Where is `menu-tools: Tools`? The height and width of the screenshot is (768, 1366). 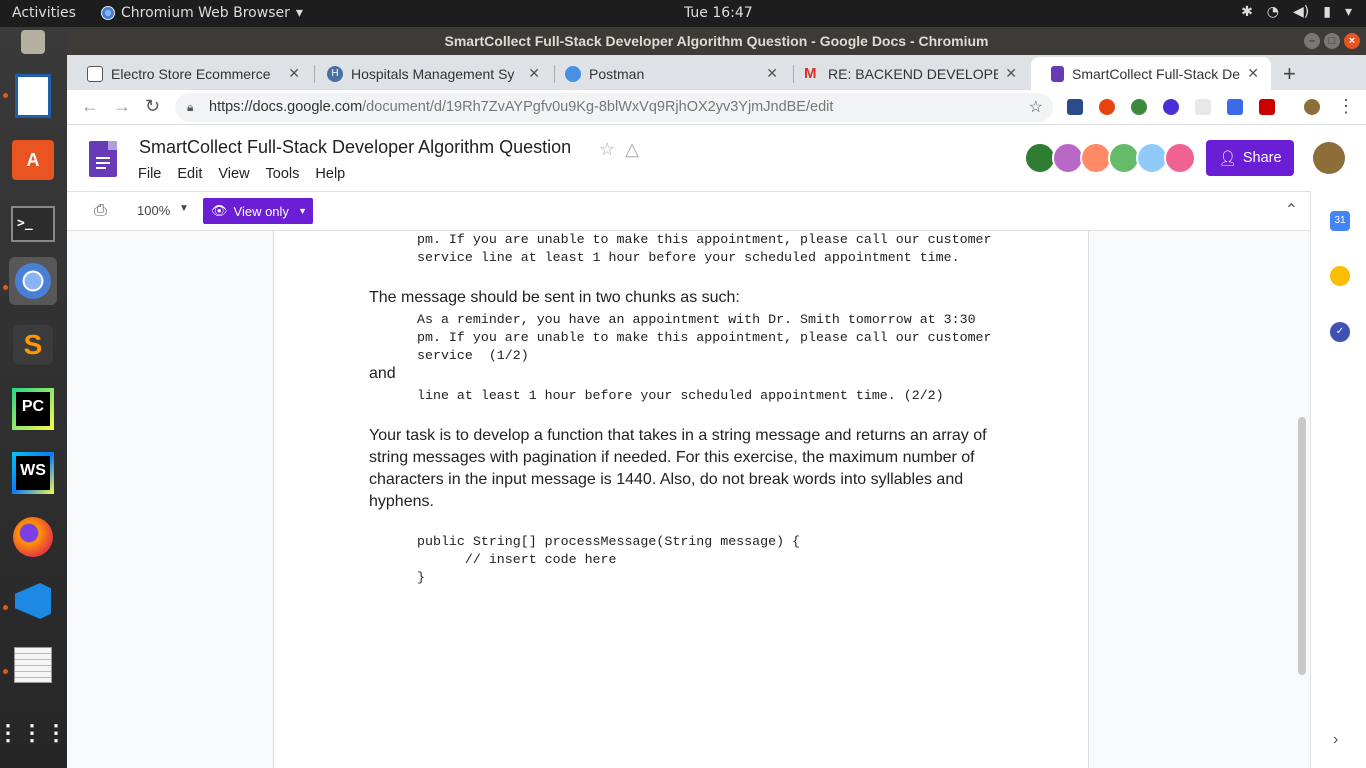 menu-tools: Tools is located at coordinates (283, 174).